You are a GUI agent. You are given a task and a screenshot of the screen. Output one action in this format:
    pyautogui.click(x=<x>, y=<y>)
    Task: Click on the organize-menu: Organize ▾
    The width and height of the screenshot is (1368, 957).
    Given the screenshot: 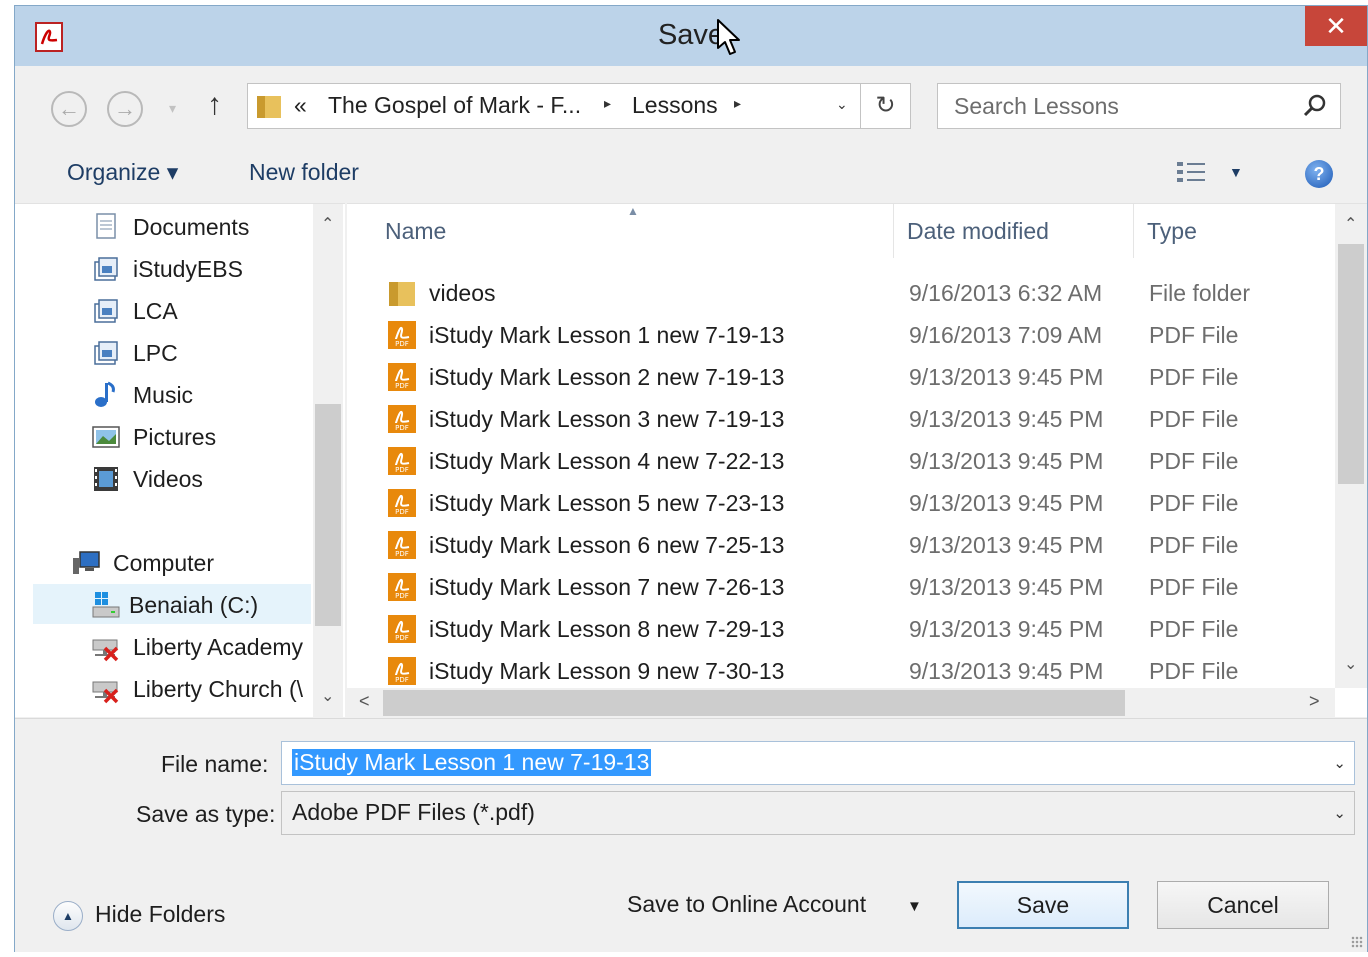 What is the action you would take?
    pyautogui.click(x=122, y=172)
    